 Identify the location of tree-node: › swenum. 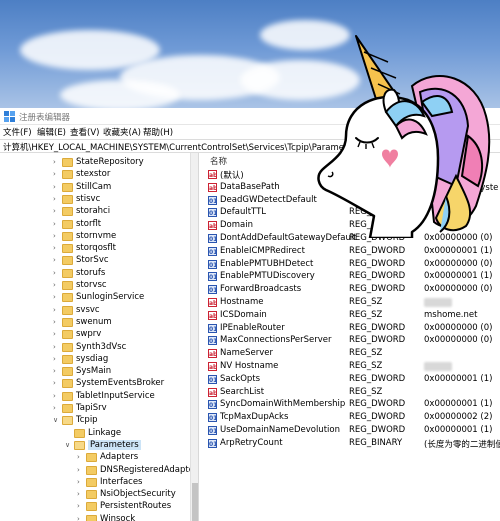
(95, 322).